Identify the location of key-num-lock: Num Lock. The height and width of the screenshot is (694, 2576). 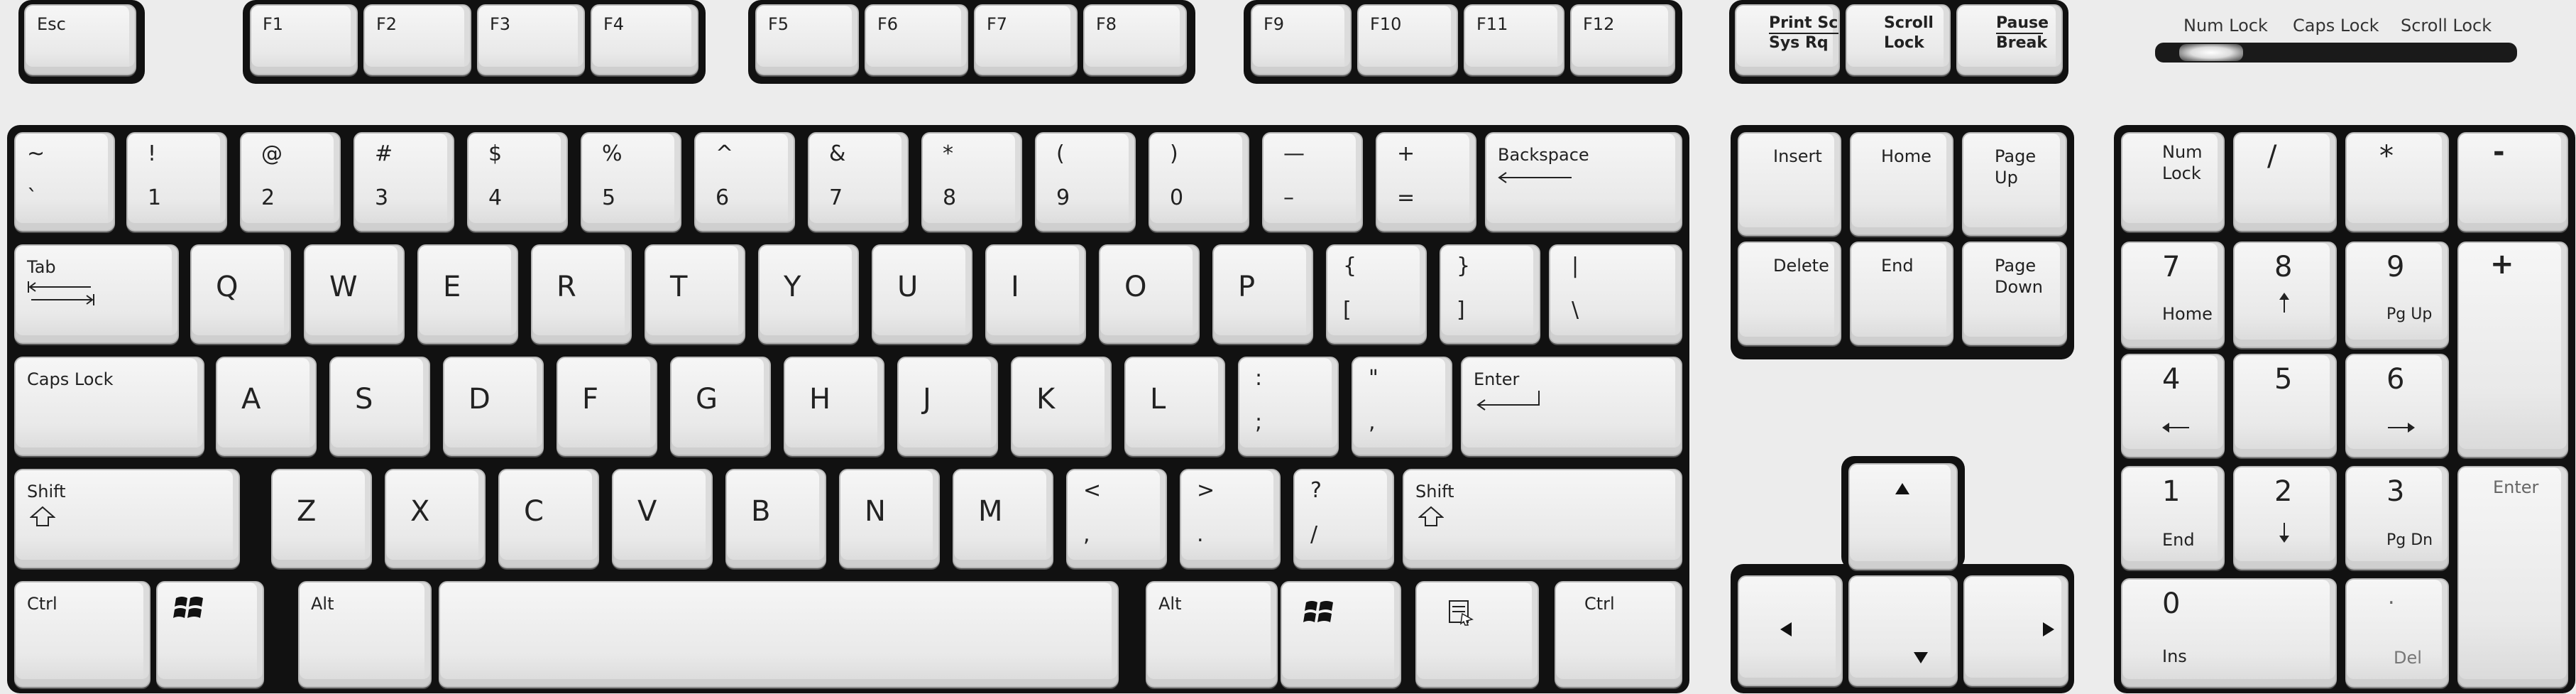
(2173, 182).